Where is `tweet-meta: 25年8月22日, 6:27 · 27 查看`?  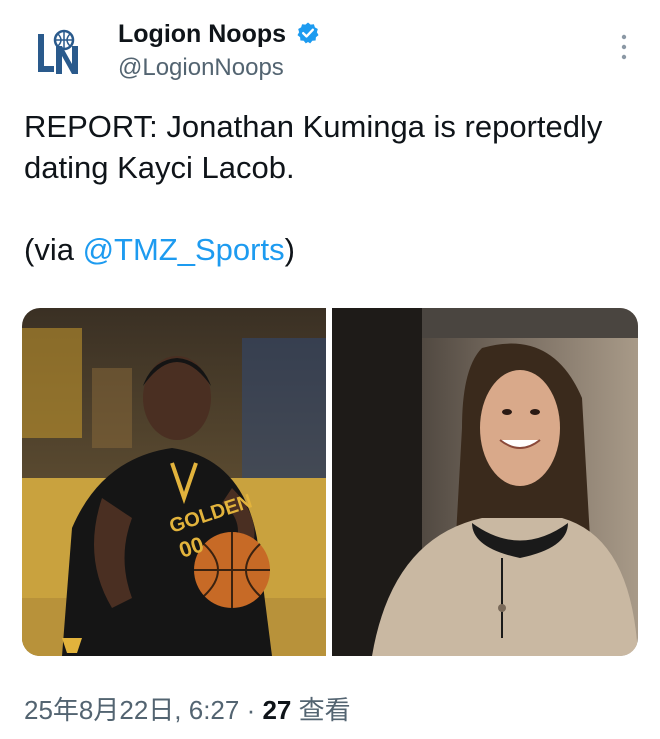
tweet-meta: 25年8月22日, 6:27 · 27 查看 is located at coordinates (187, 710).